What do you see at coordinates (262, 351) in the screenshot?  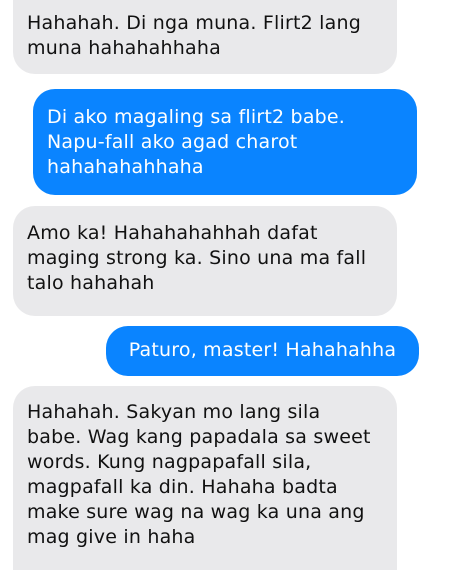 I see `message-bubble-sent: Paturo, master! Hahahahha` at bounding box center [262, 351].